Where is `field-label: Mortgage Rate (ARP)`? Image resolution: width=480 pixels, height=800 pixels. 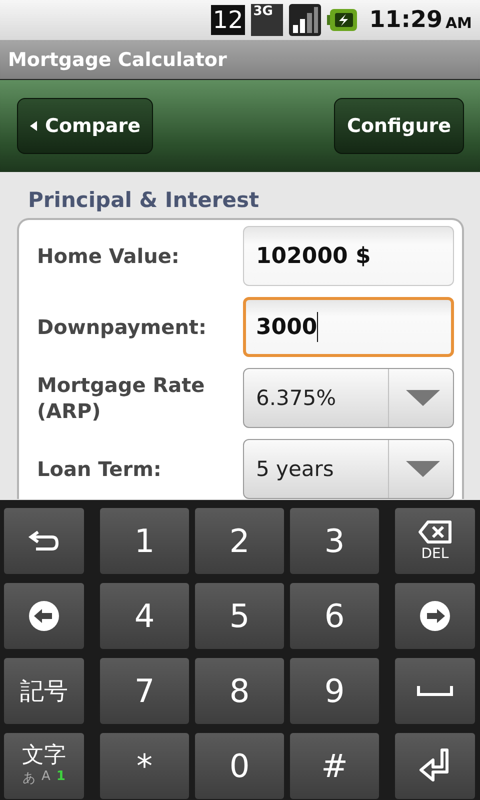 field-label: Mortgage Rate (ARP) is located at coordinates (121, 398).